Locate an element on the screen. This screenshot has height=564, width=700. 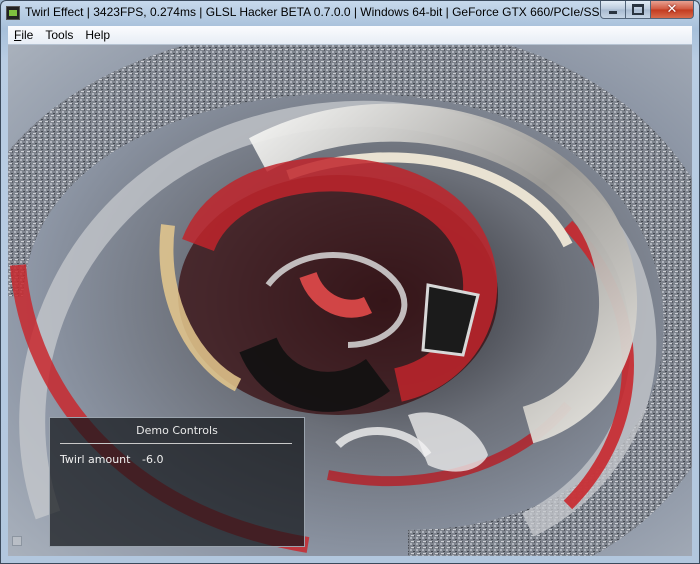
menu-bar: File Tools Help is located at coordinates (350, 35).